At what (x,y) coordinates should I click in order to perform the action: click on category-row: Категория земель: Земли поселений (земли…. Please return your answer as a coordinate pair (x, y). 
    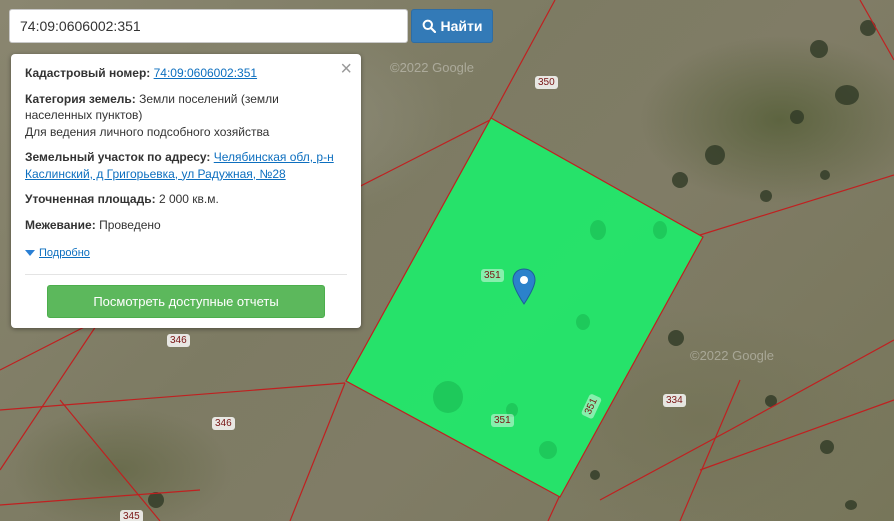
    Looking at the image, I should click on (186, 116).